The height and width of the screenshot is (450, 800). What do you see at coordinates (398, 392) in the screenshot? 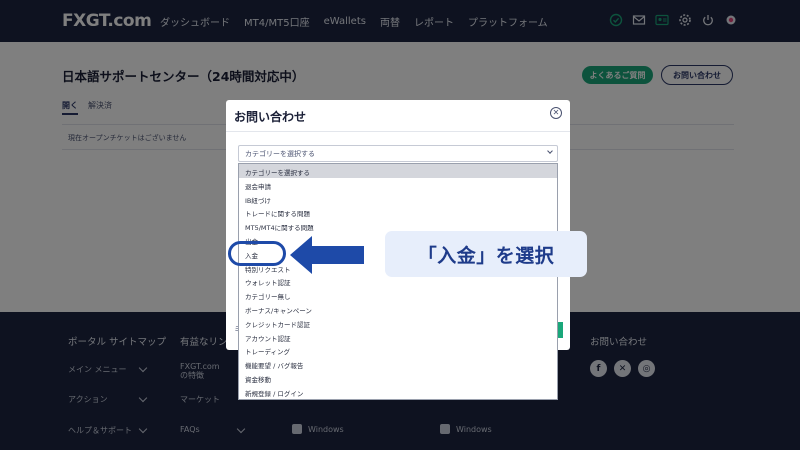
I see `dropdown-option: 新規登録 / ログイン` at bounding box center [398, 392].